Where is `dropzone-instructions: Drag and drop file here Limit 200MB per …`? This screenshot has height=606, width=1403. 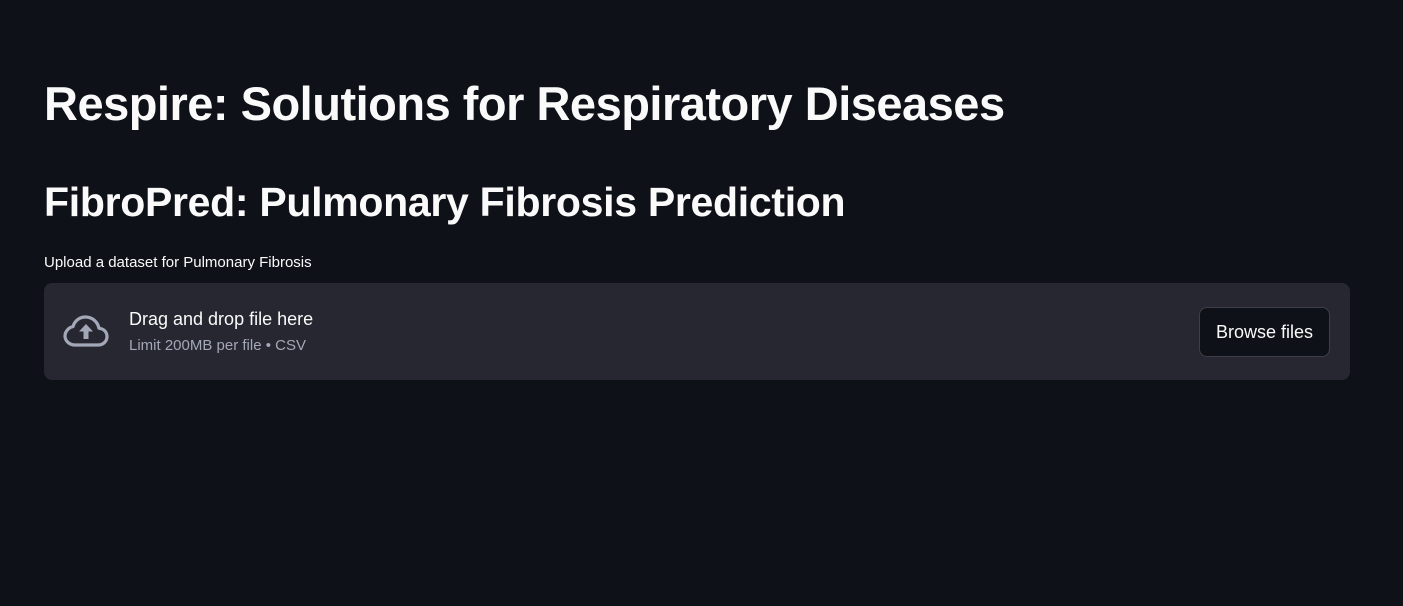
dropzone-instructions: Drag and drop file here Limit 200MB per … is located at coordinates (221, 331).